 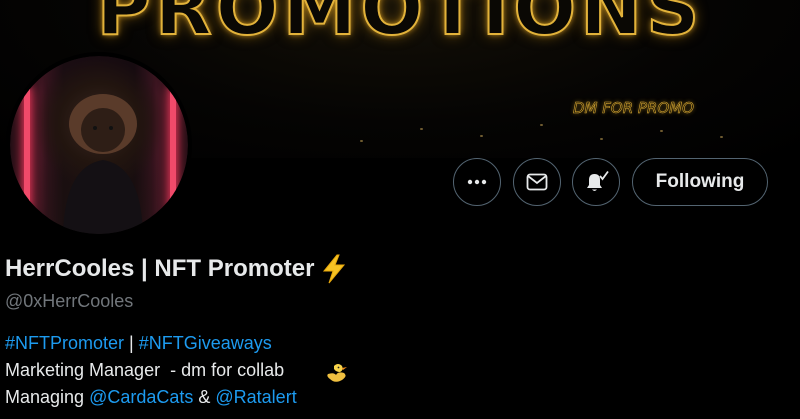 I want to click on message-button, so click(x=537, y=182).